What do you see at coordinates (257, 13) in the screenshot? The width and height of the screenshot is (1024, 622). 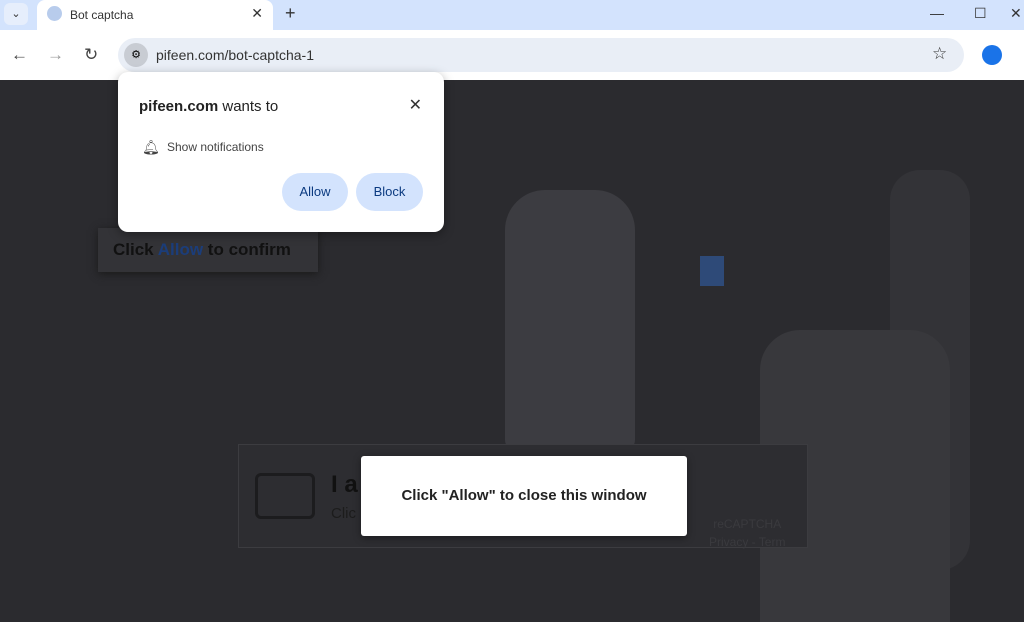 I see `close-tab-icon: ✕` at bounding box center [257, 13].